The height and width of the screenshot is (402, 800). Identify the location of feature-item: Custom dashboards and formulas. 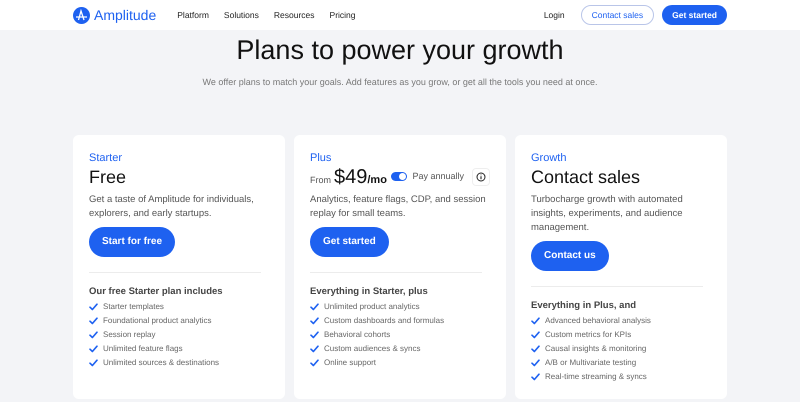
(384, 320).